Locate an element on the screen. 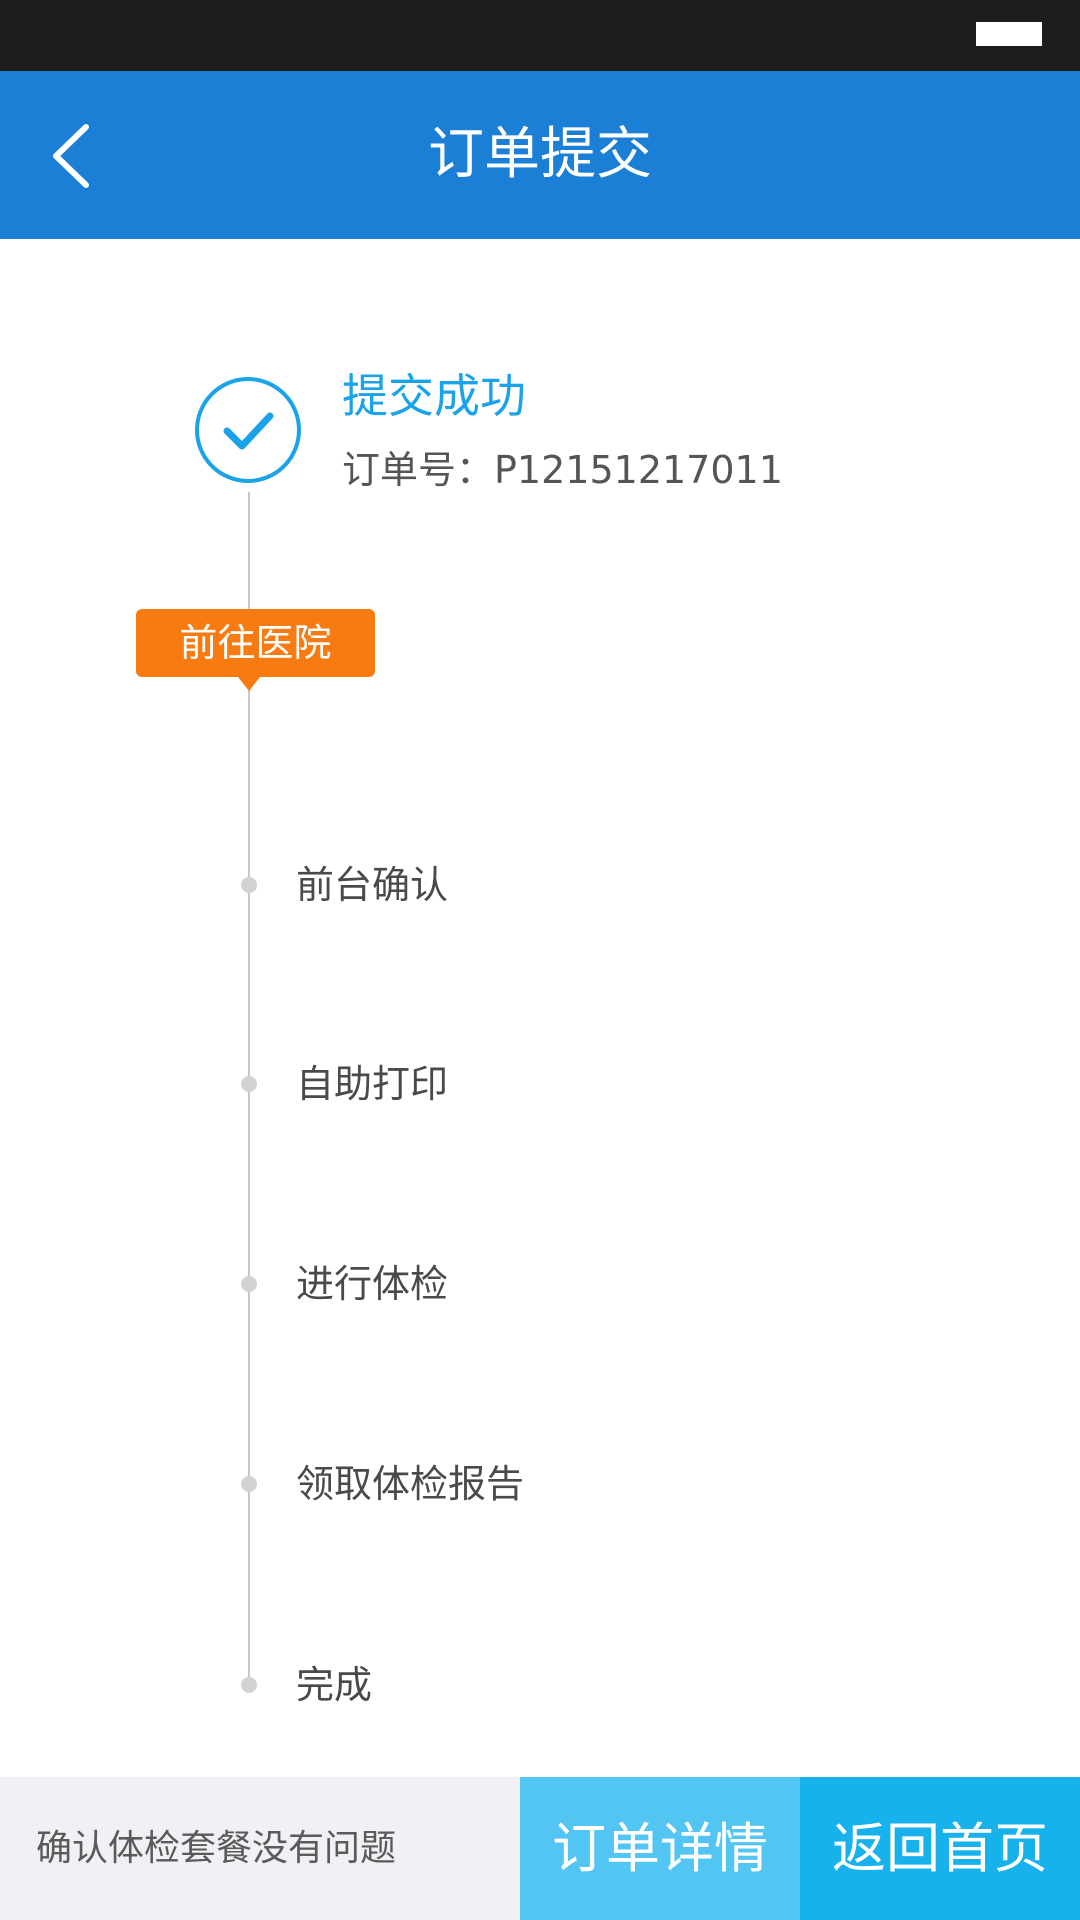  order-number: 订单号：P12151217011 is located at coordinates (562, 470).